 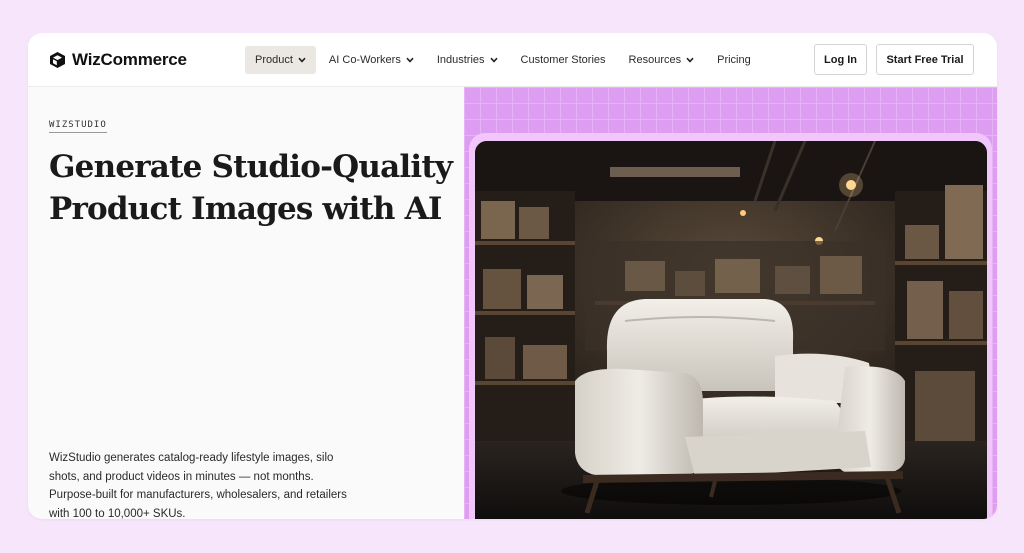 What do you see at coordinates (274, 60) in the screenshot?
I see `nav-item-label: Product` at bounding box center [274, 60].